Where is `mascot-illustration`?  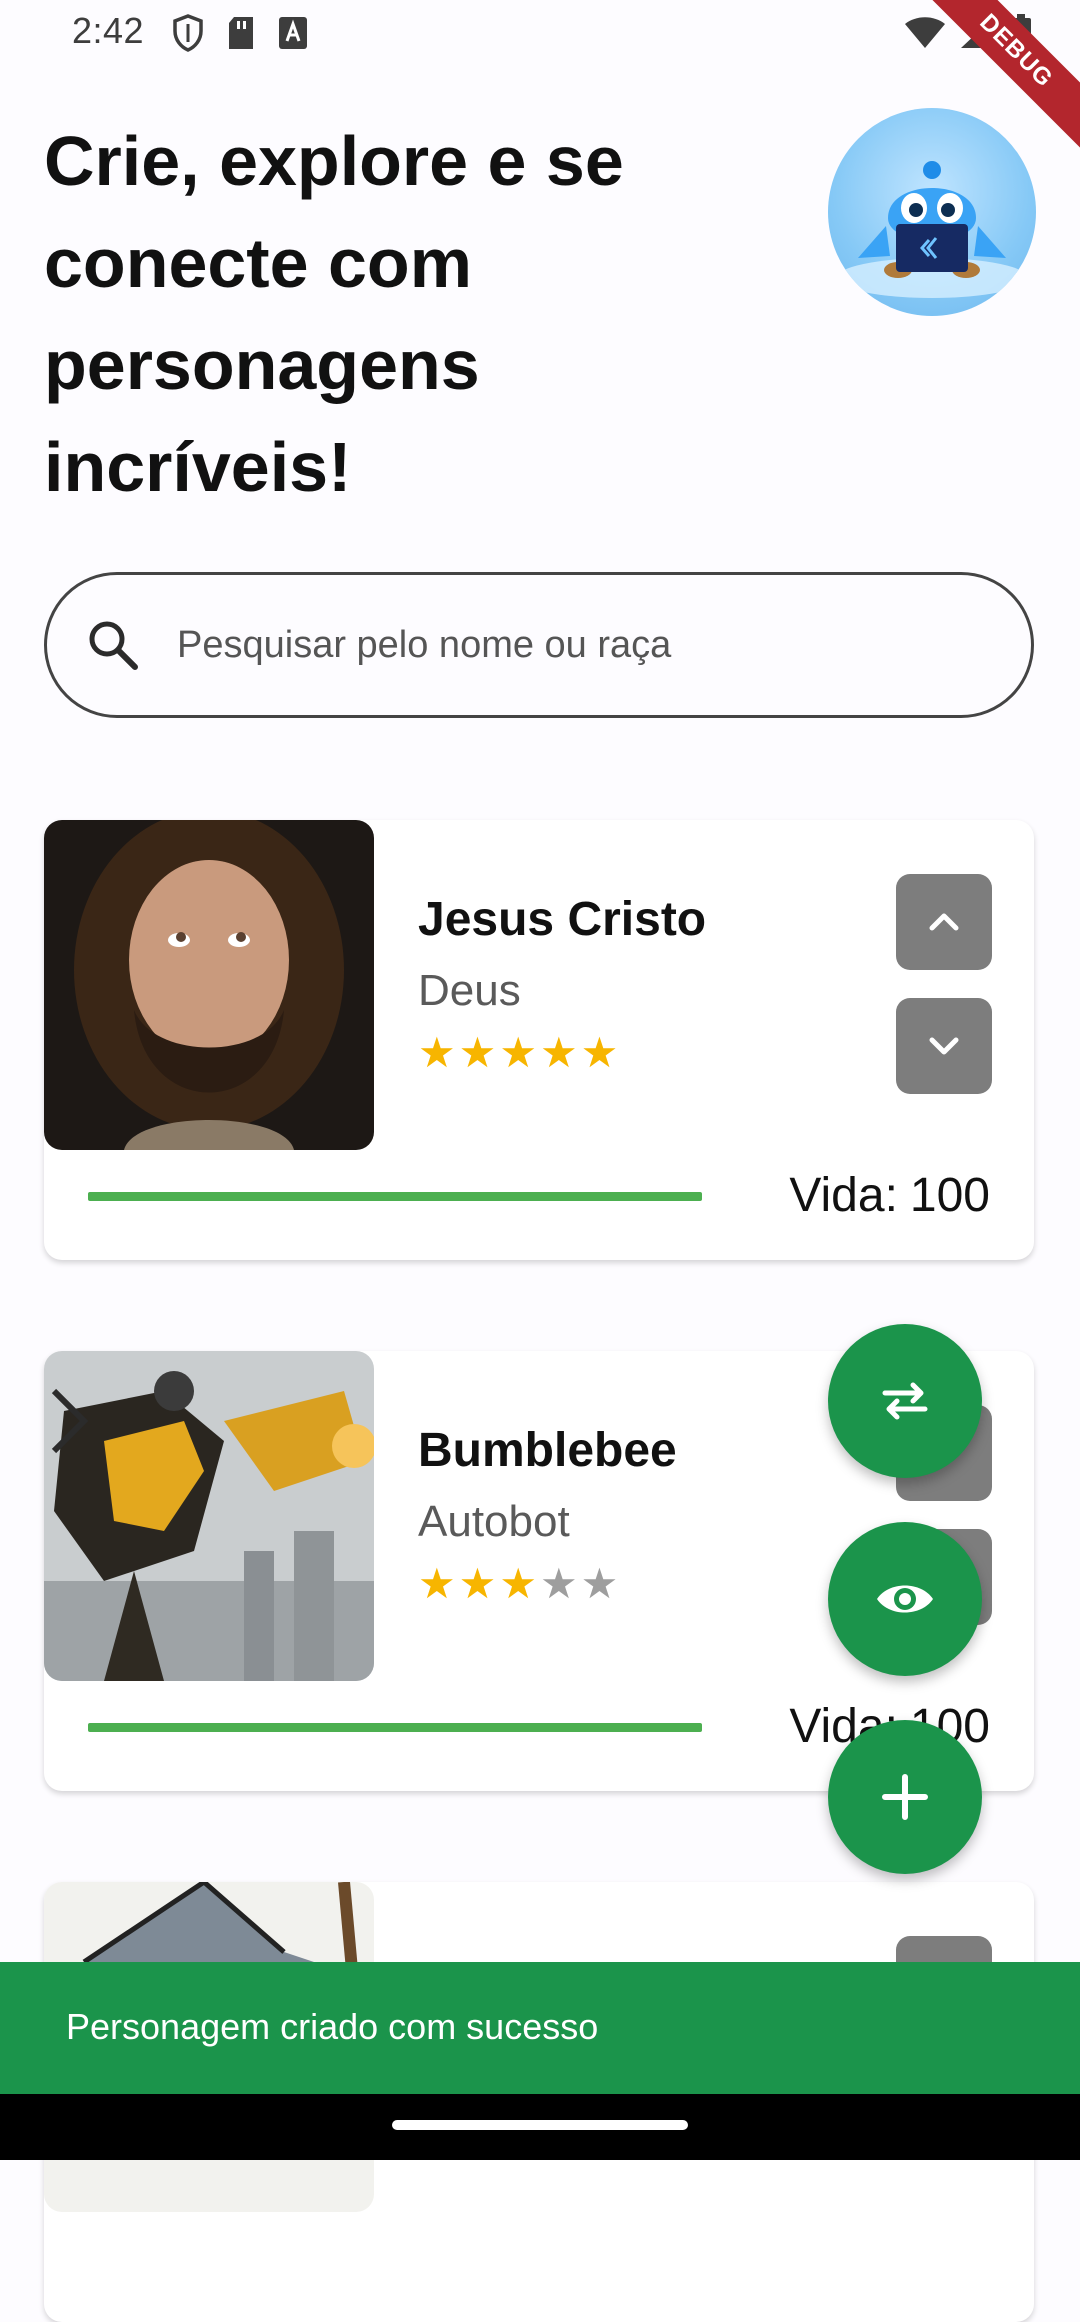 mascot-illustration is located at coordinates (932, 229).